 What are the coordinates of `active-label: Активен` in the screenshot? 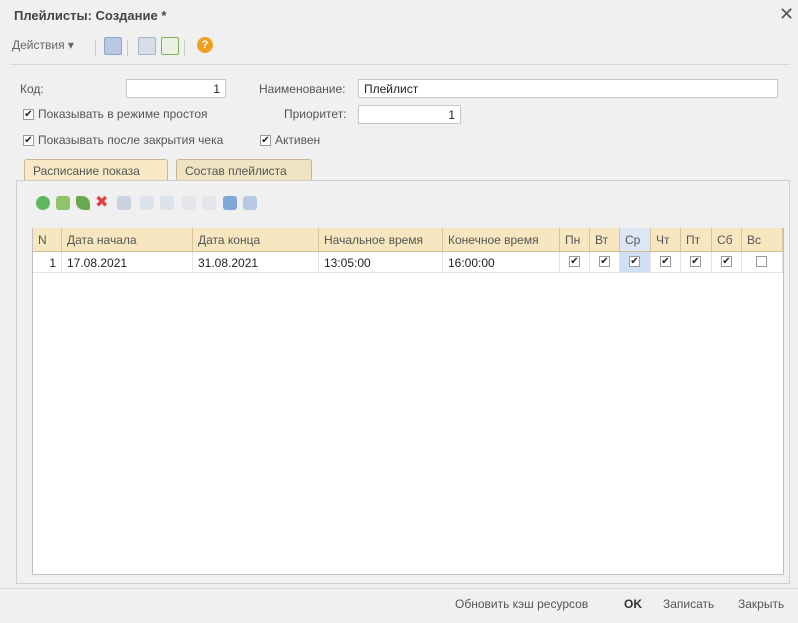 It's located at (298, 140).